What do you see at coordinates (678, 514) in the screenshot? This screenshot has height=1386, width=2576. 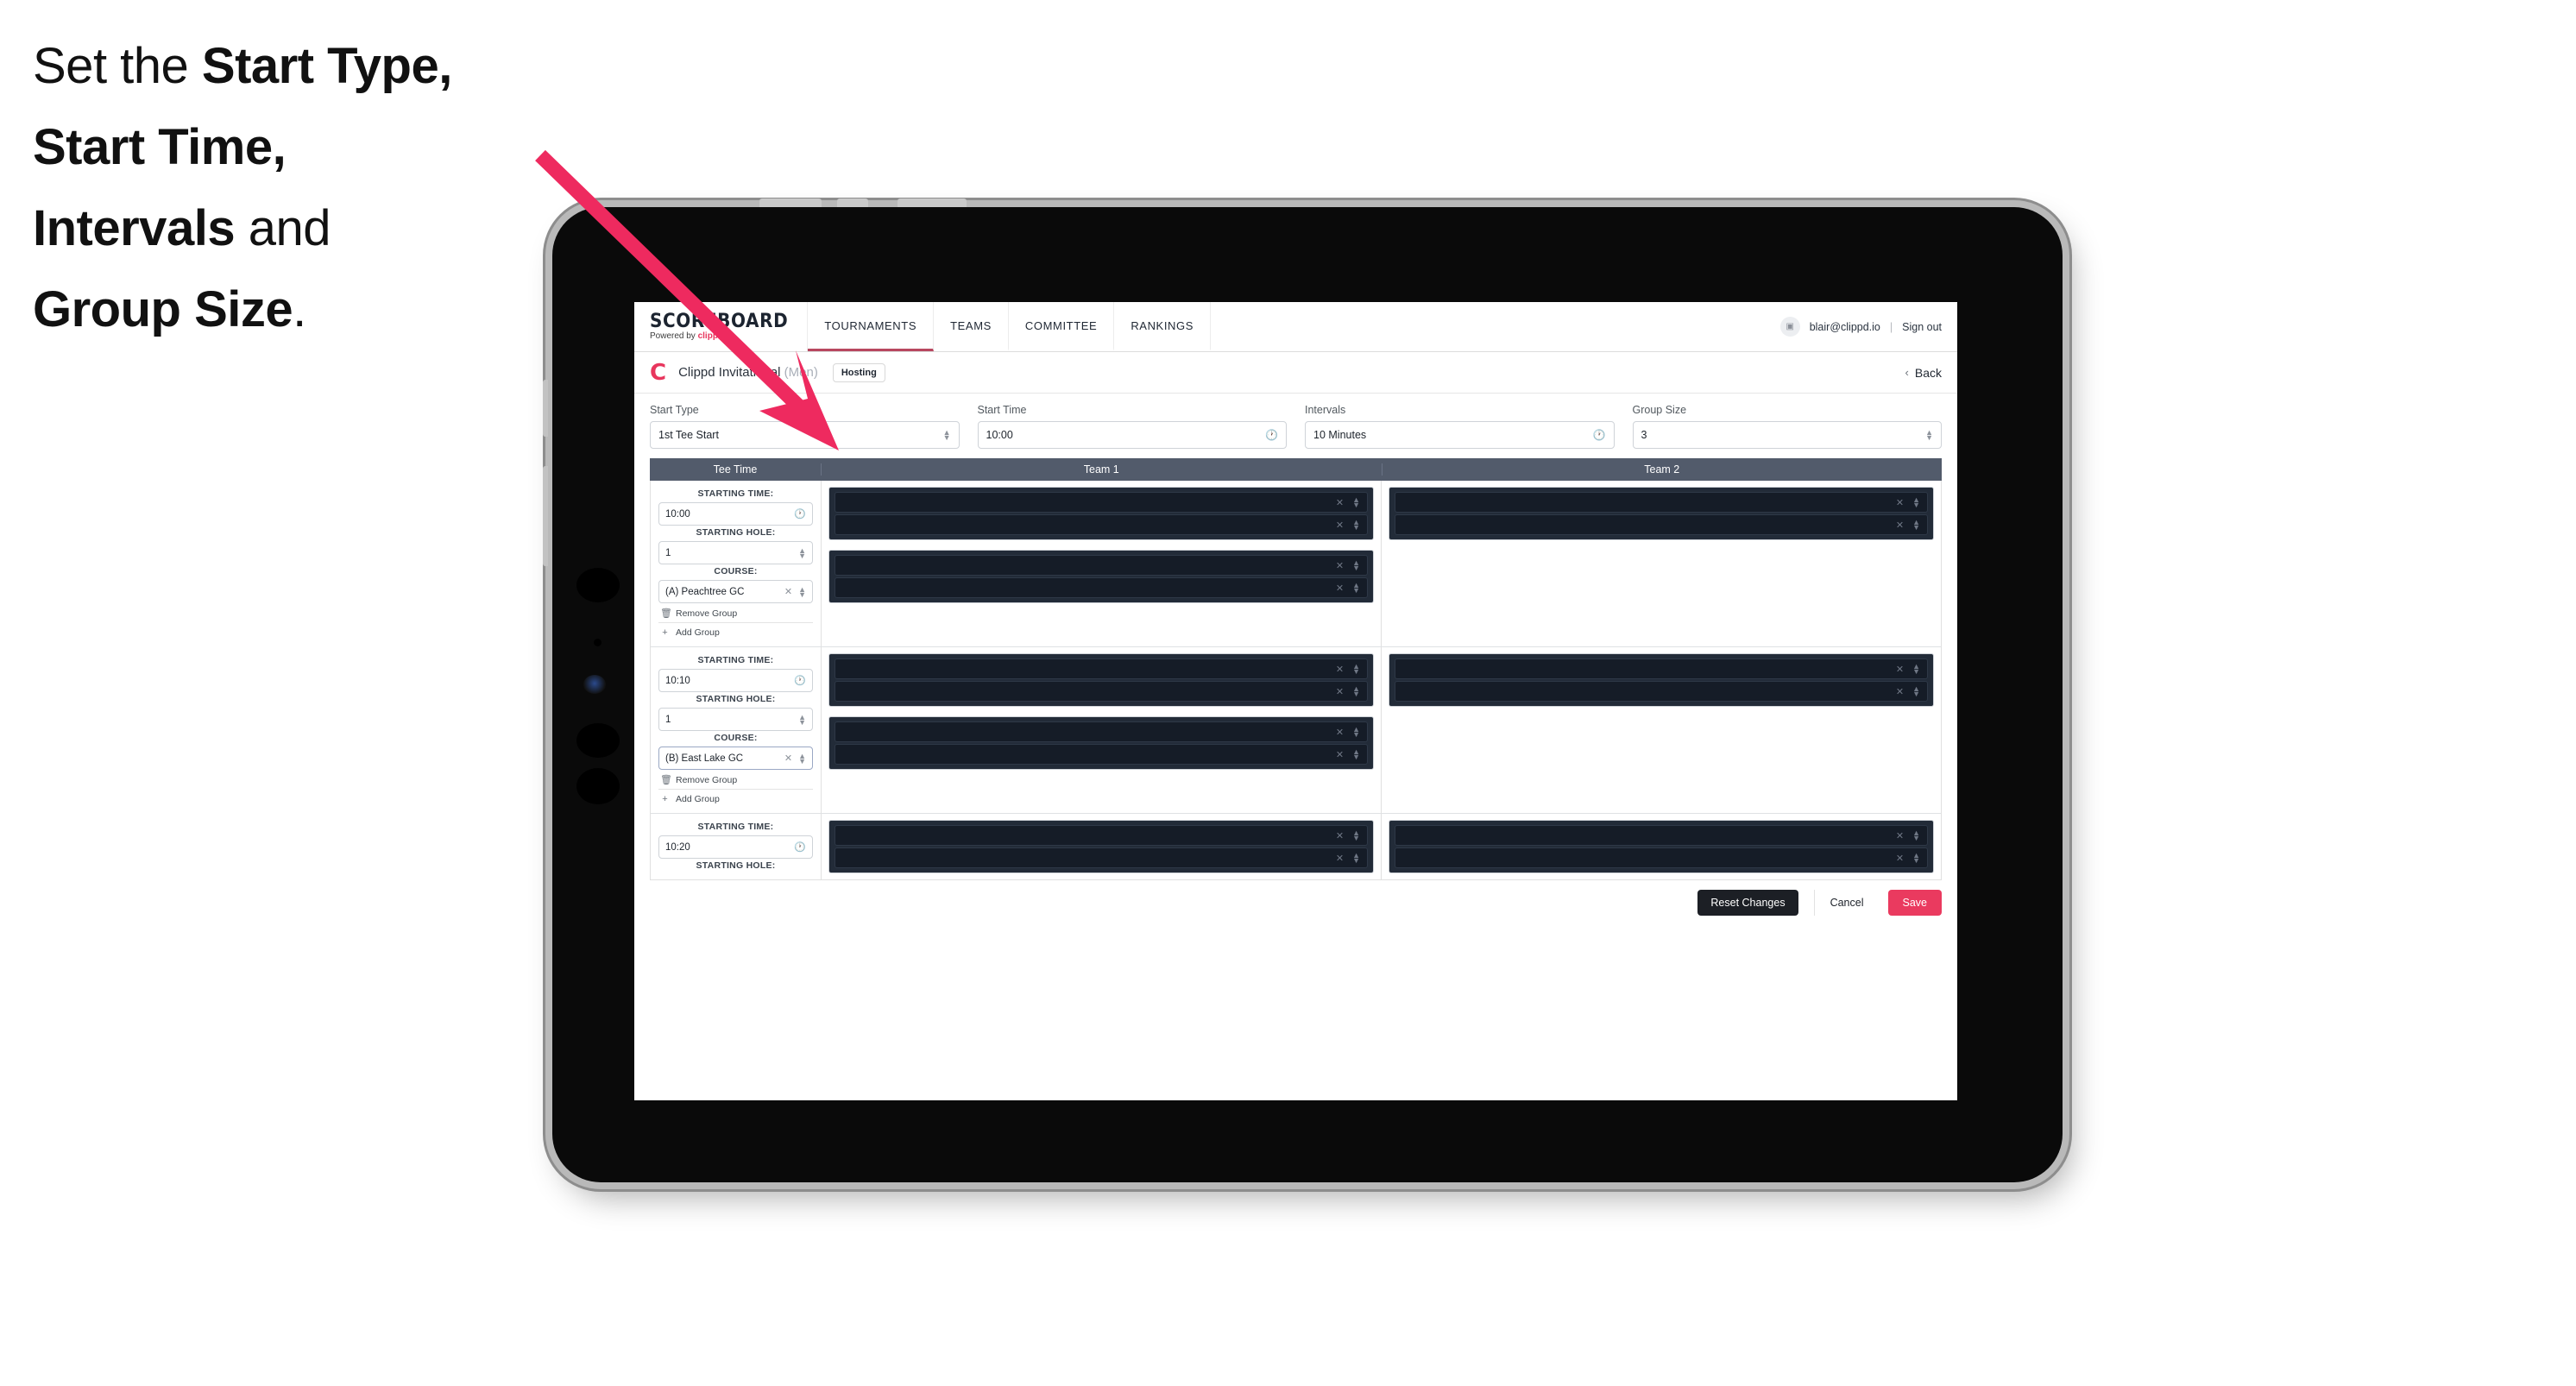 I see `starting-time-value: 10:00` at bounding box center [678, 514].